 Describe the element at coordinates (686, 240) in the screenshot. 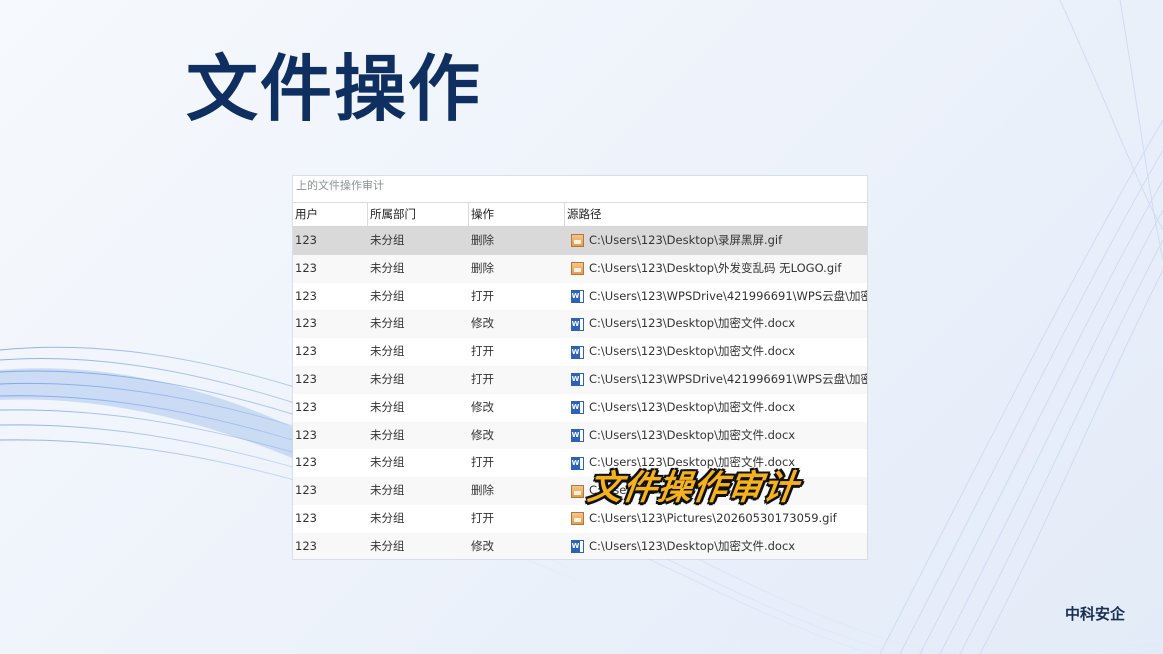

I see `path-text: C:\Users\123\Desktop\录屏黑屏.gif` at that location.